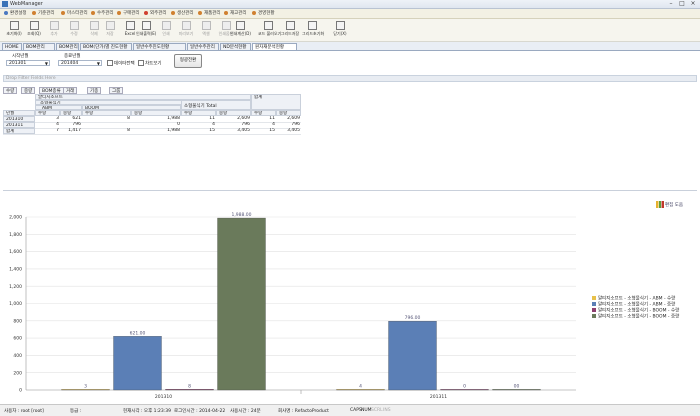  What do you see at coordinates (150, 63) in the screenshot?
I see `chart-view-checkbox: 차트보기` at bounding box center [150, 63].